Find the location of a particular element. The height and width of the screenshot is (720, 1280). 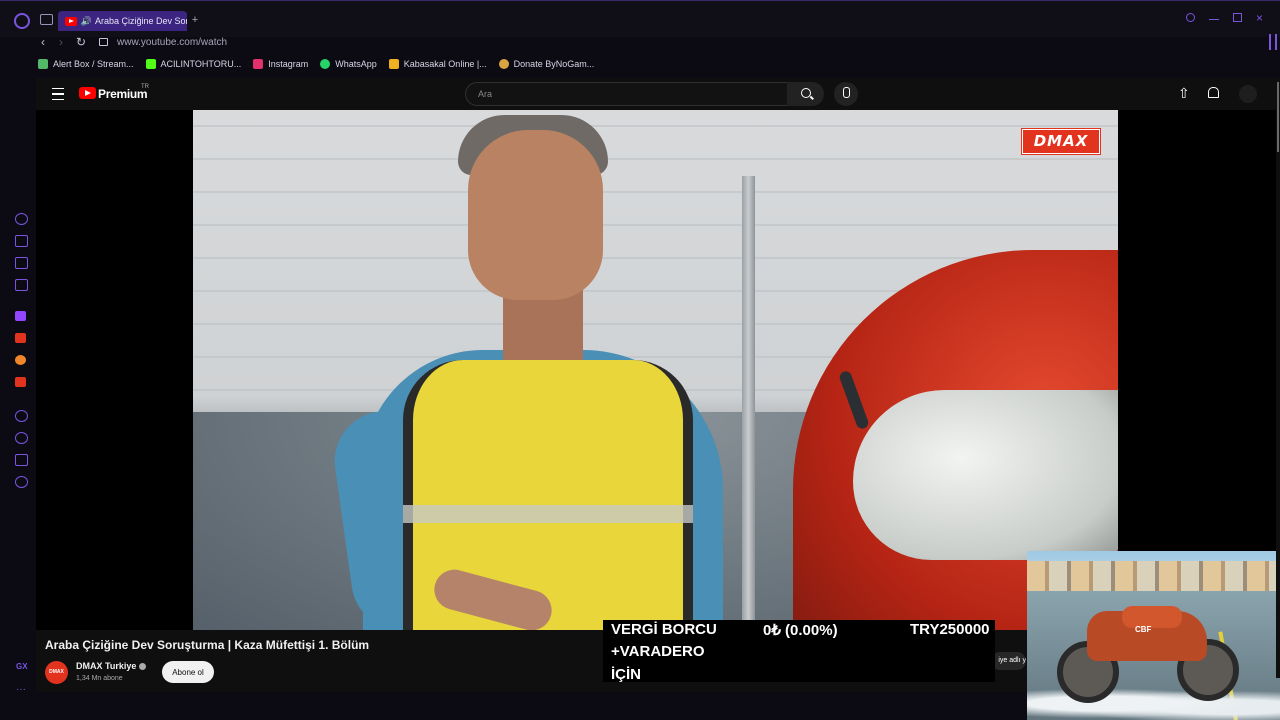

goal-progress: 0₺ (0.00%) is located at coordinates (800, 630).